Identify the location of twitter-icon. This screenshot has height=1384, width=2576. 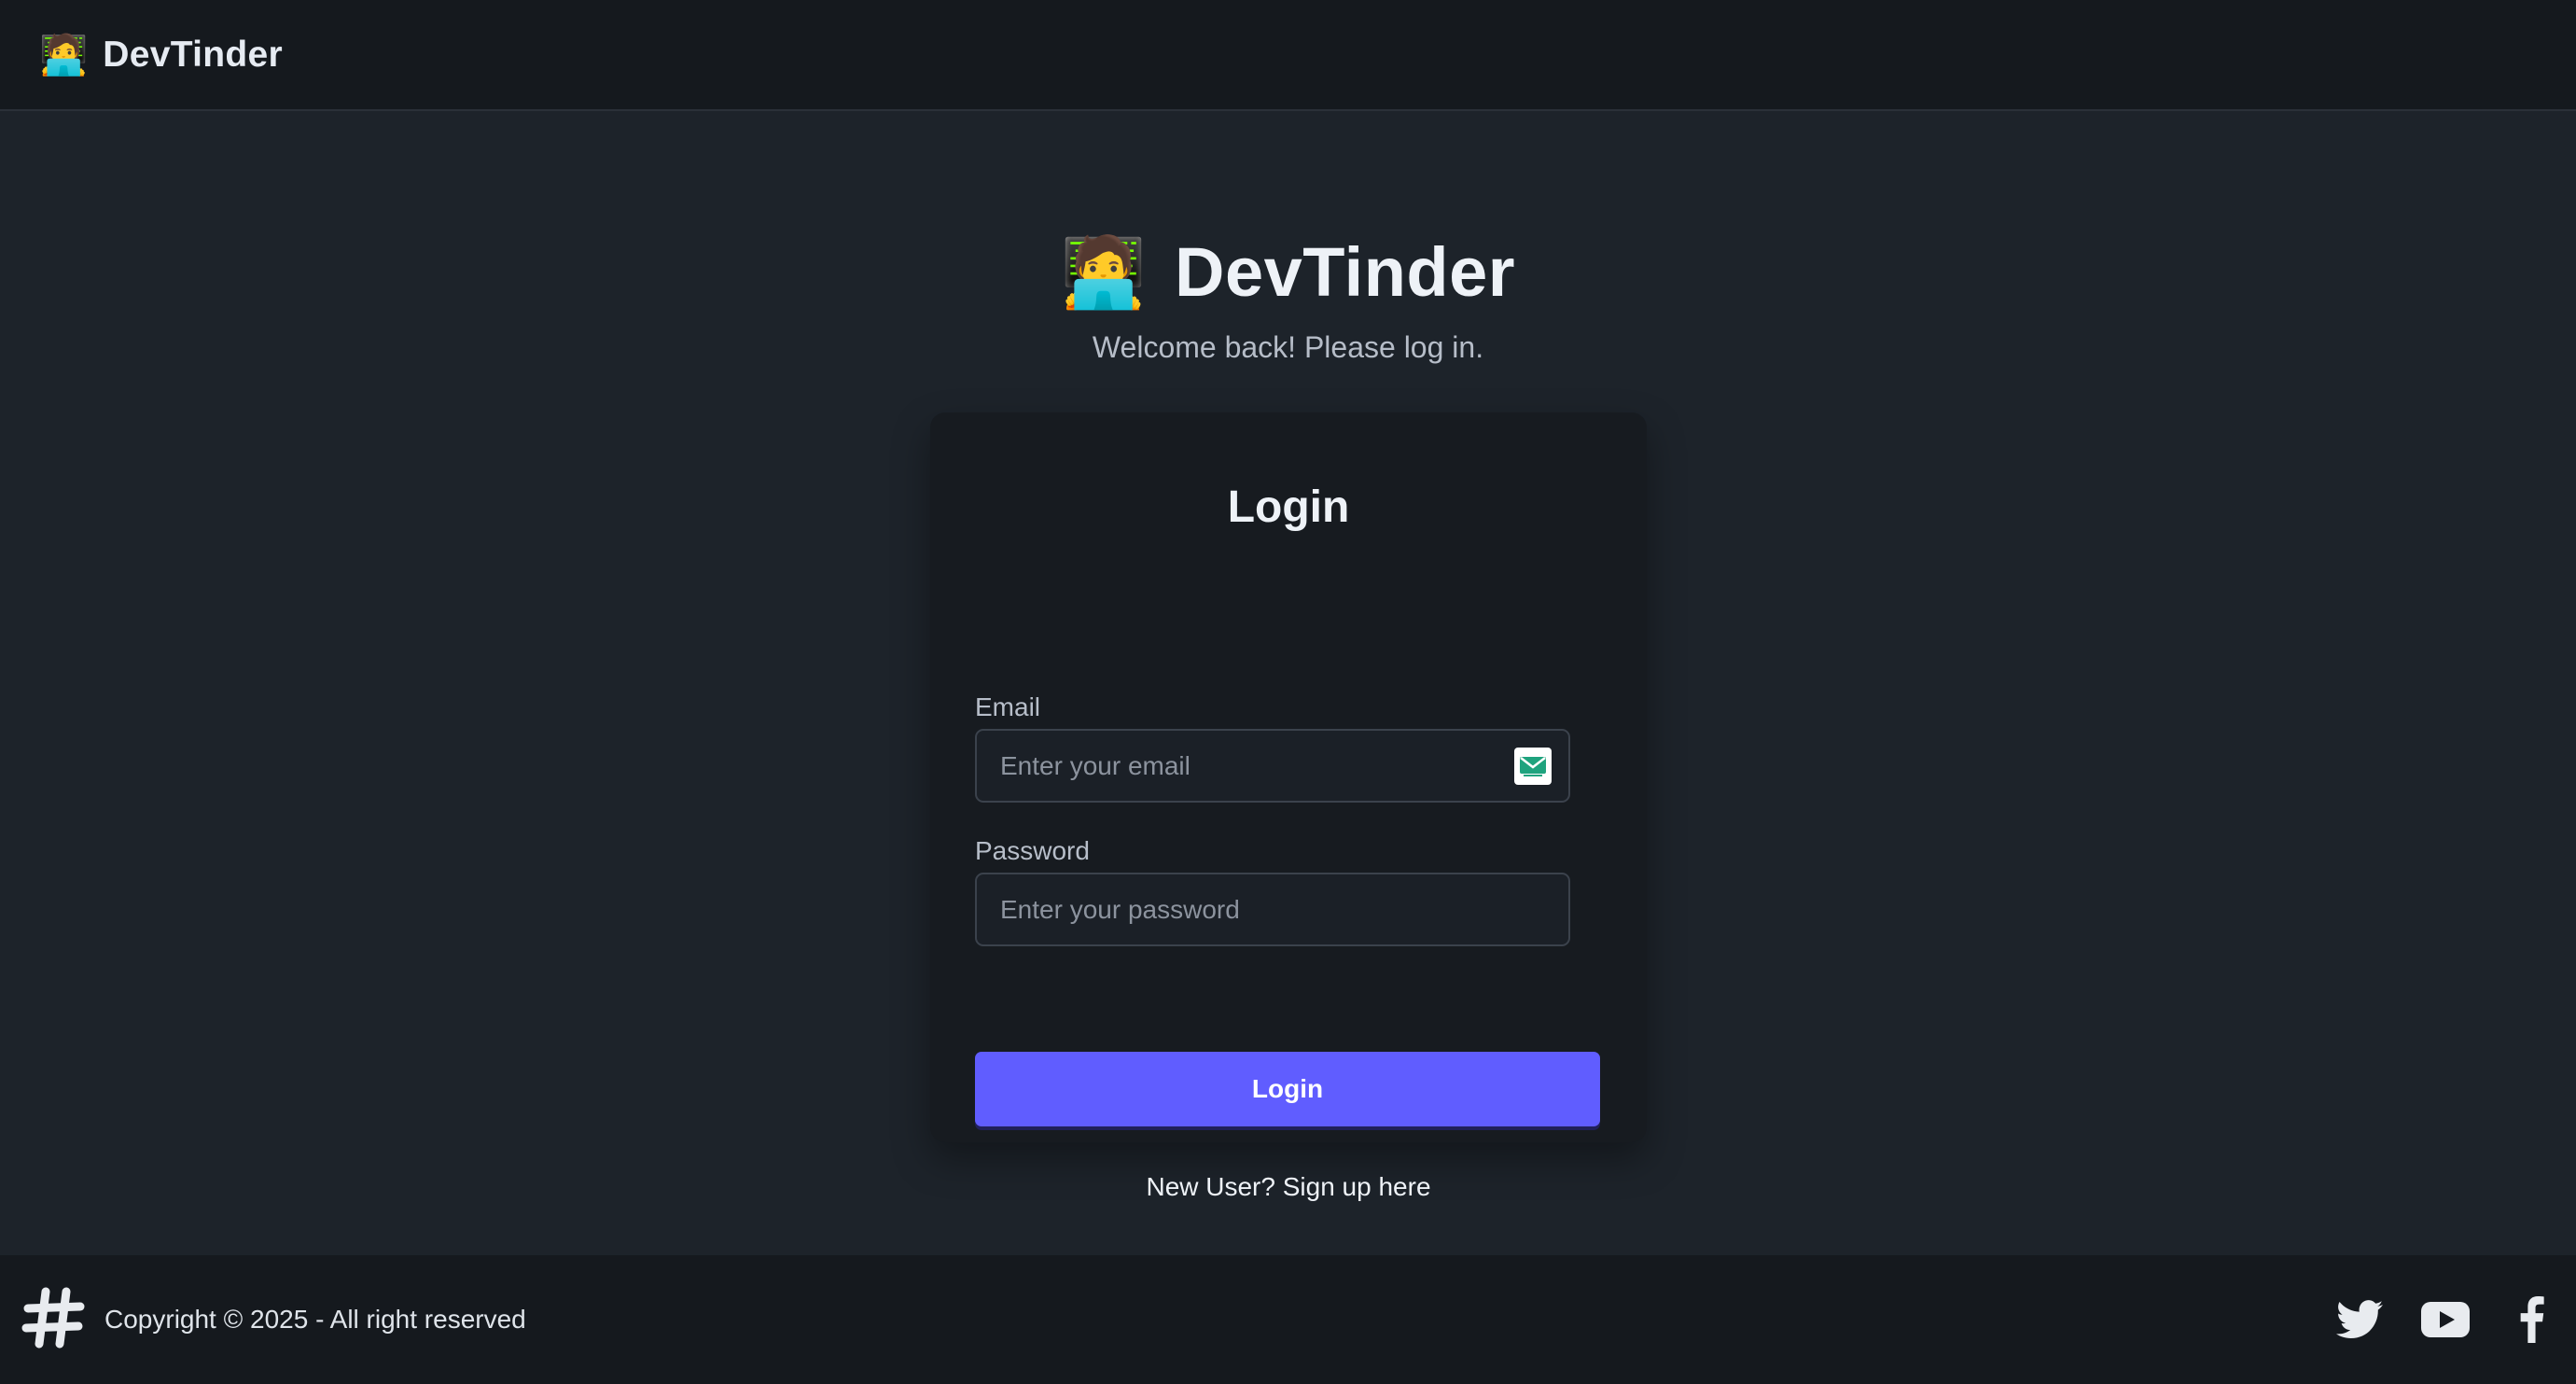
(2359, 1319).